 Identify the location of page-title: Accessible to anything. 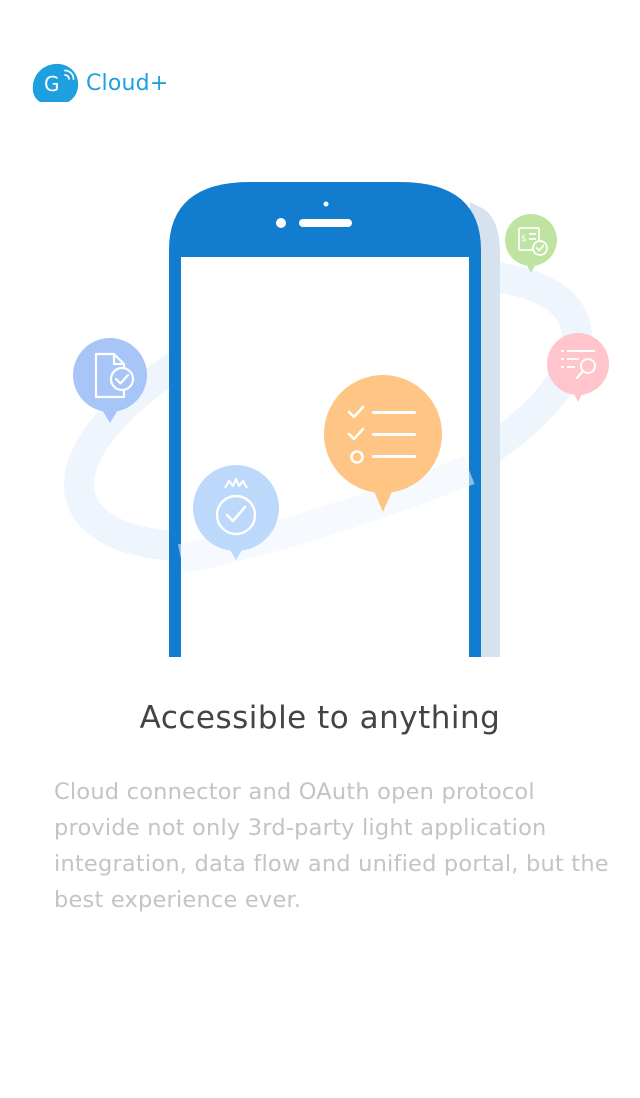
(320, 718).